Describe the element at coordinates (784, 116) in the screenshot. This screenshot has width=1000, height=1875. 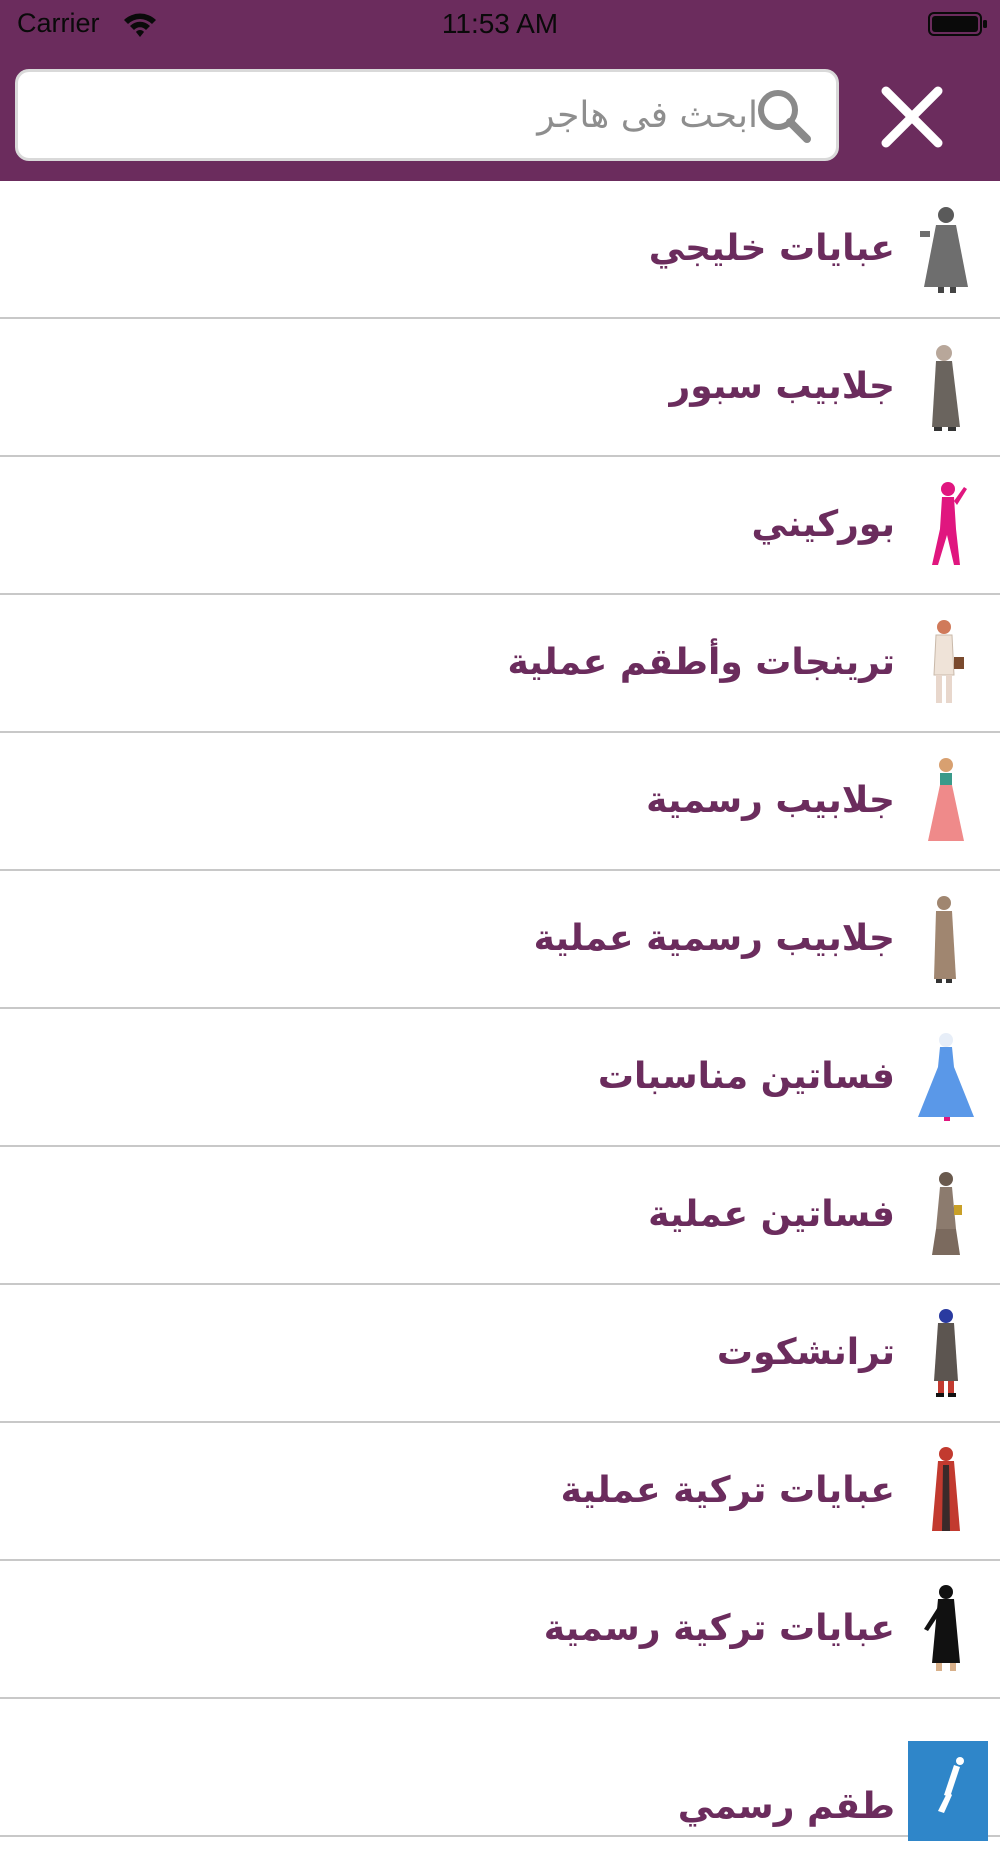
I see `search-icon` at that location.